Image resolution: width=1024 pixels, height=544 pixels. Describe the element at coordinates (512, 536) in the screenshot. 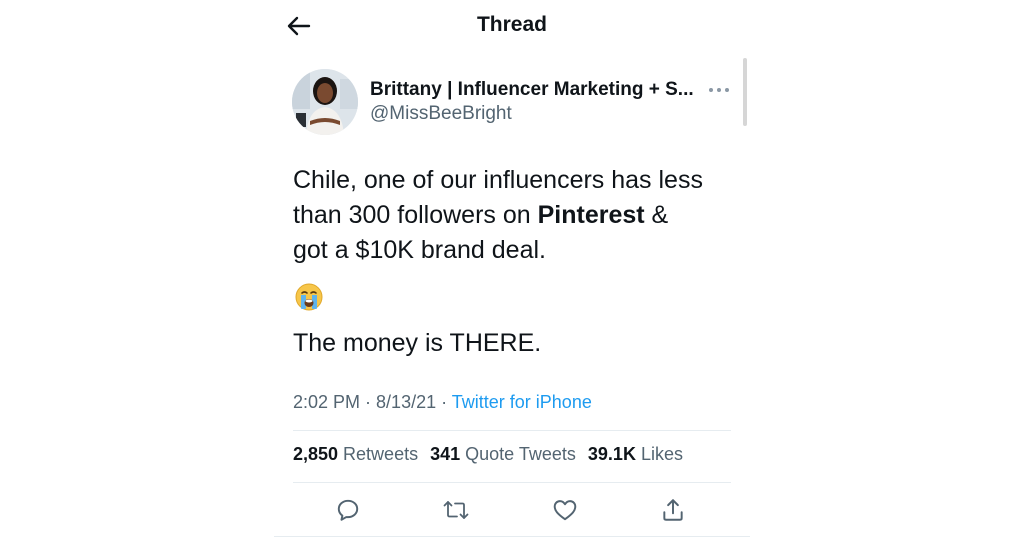

I see `bottom-divider` at that location.